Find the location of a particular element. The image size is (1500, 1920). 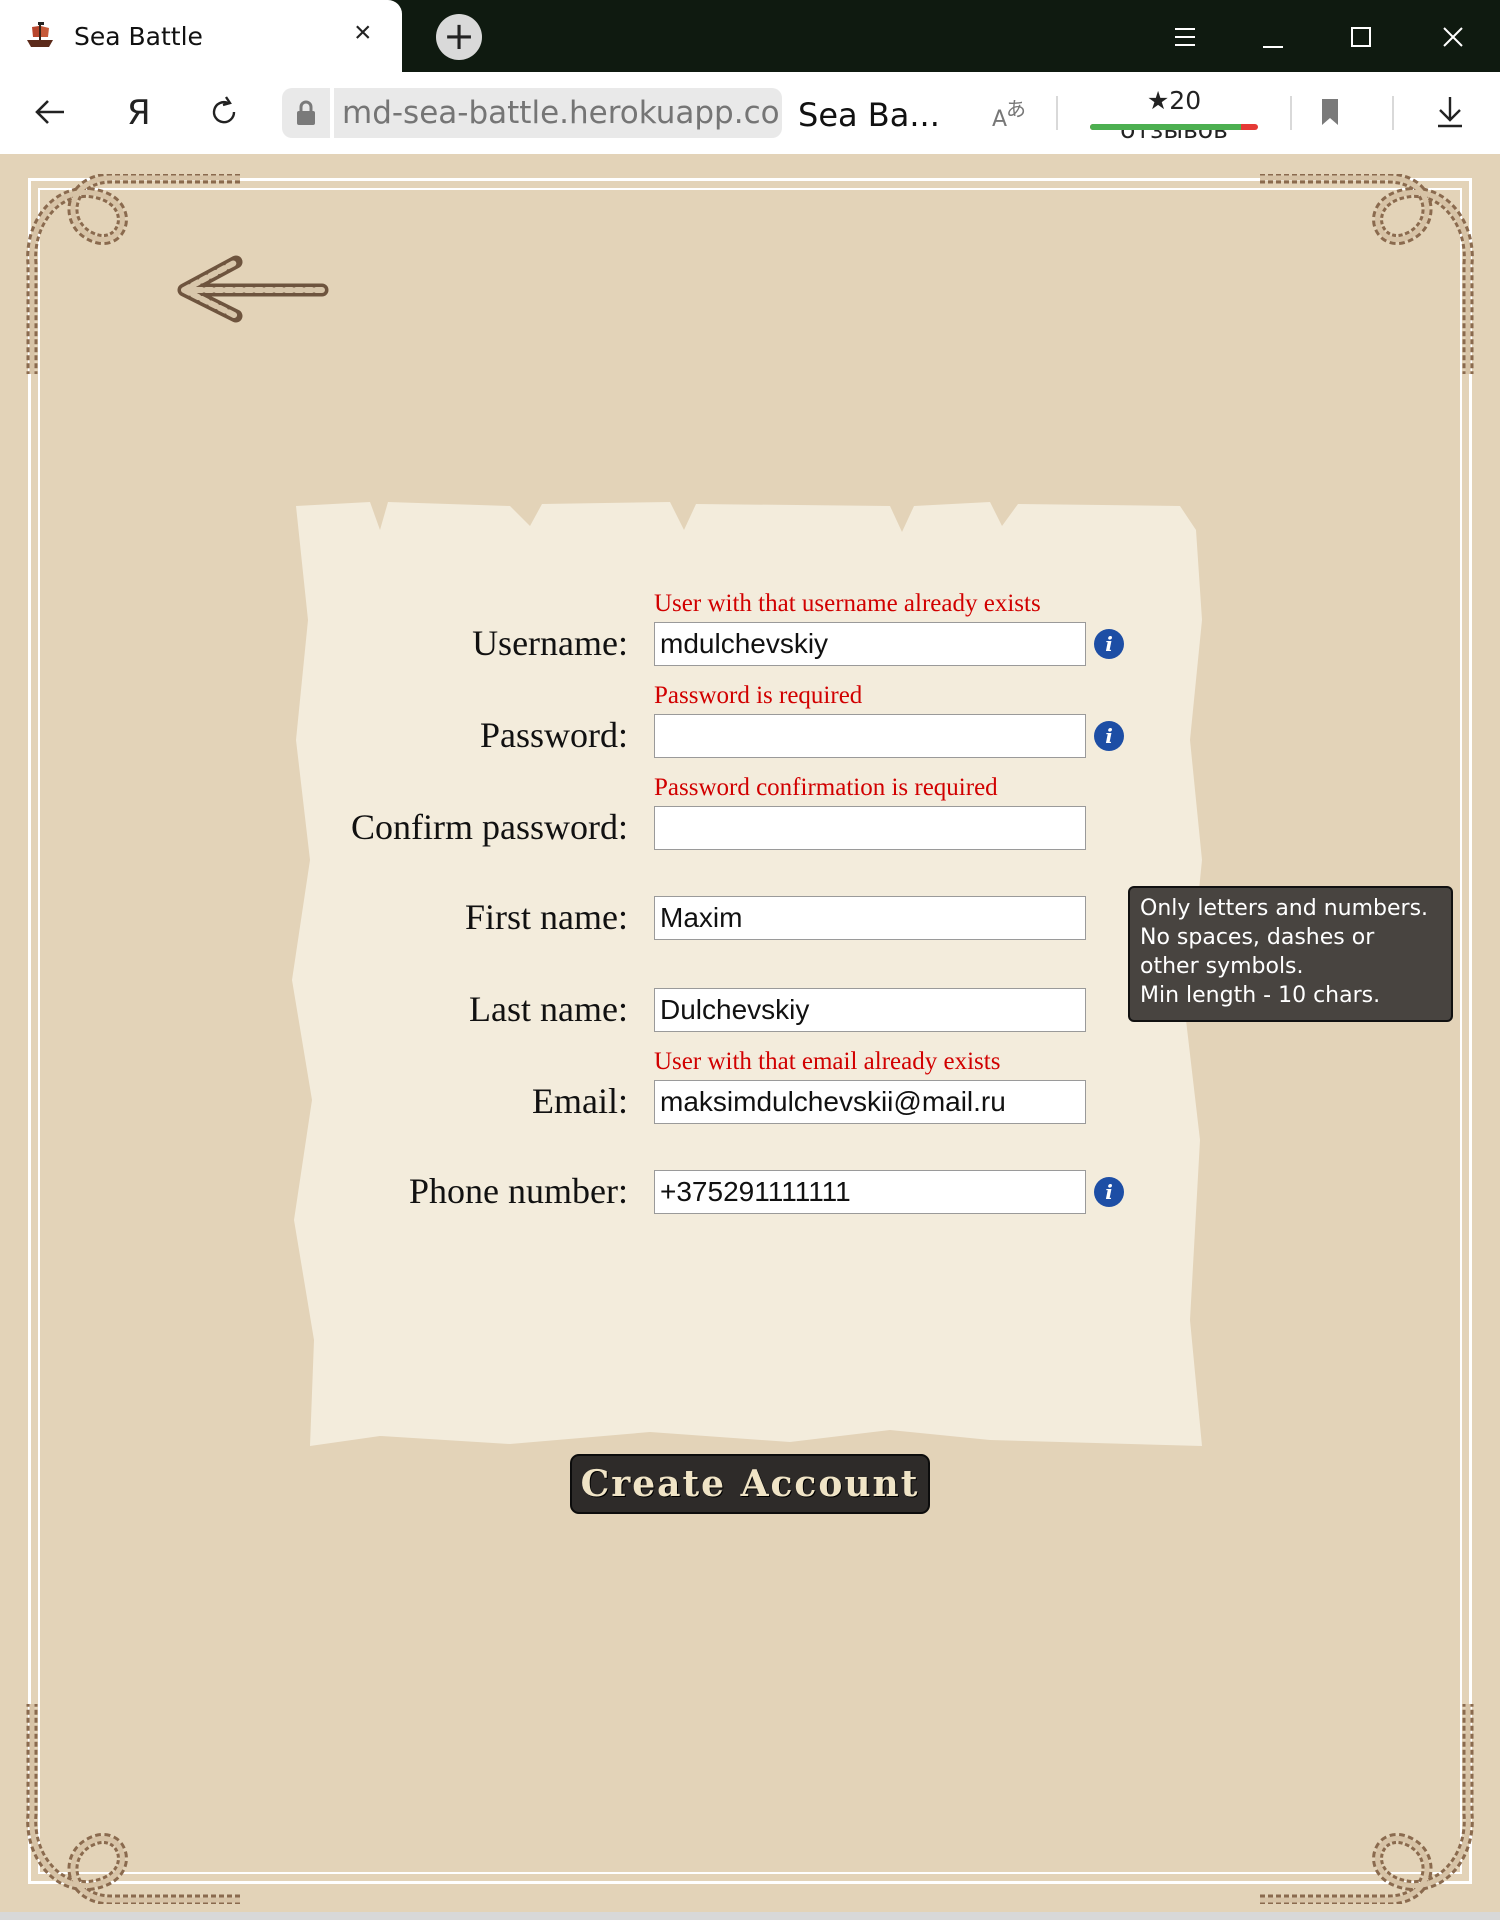

tab-close-icon: × is located at coordinates (363, 33).